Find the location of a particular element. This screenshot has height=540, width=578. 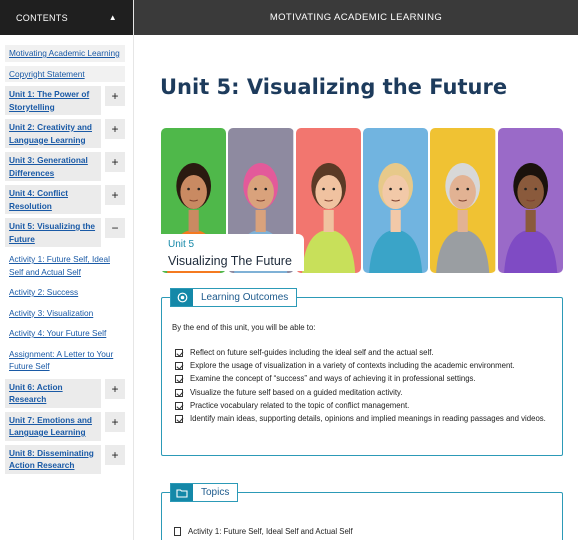

toc-row: Motivating Academic Learning is located at coordinates (66, 53).